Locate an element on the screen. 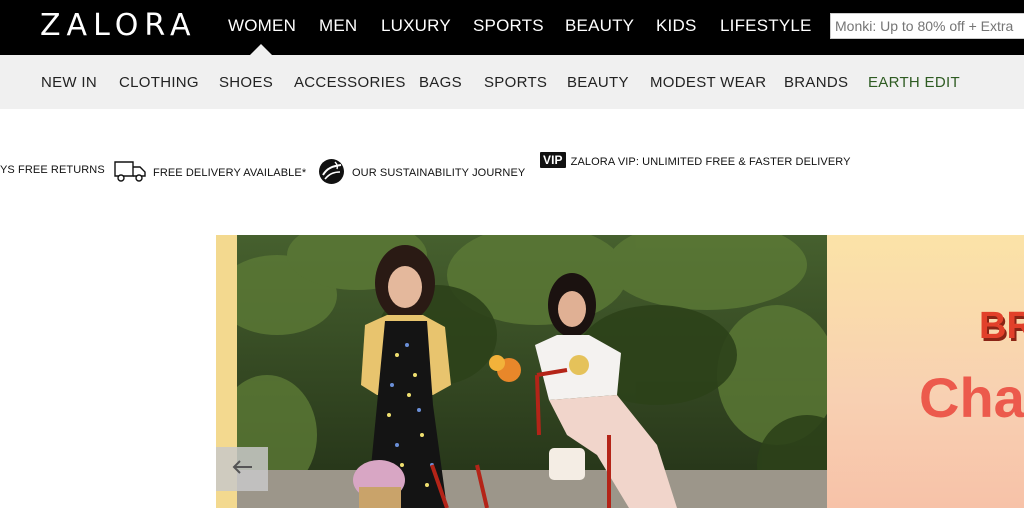 This screenshot has height=508, width=1024. subnav-new-in: NEW IN is located at coordinates (69, 82).